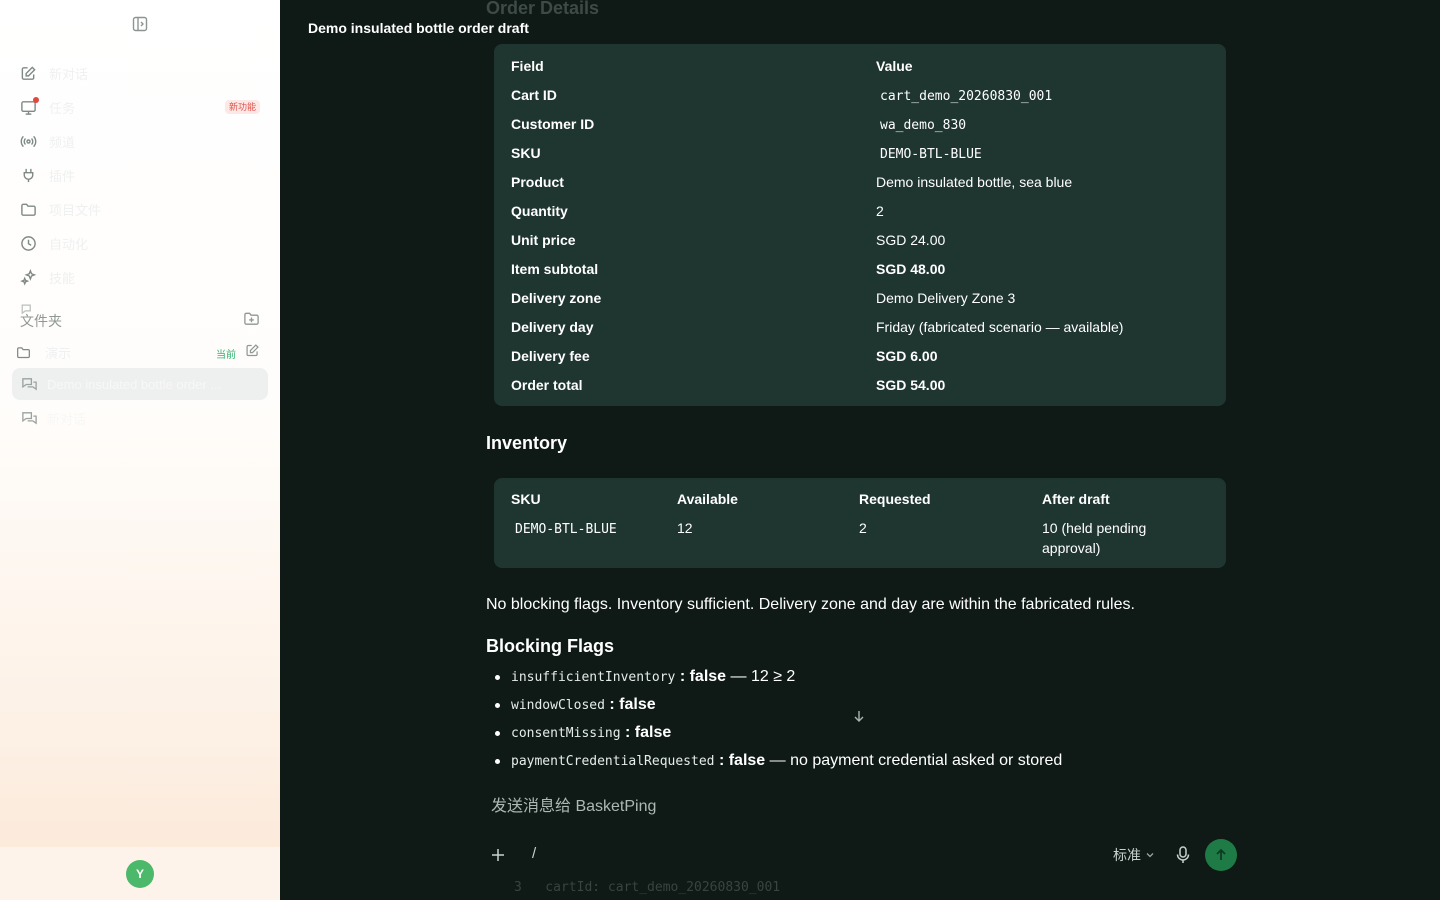 The height and width of the screenshot is (900, 1440). Describe the element at coordinates (28, 141) in the screenshot. I see `broadcast-icon` at that location.